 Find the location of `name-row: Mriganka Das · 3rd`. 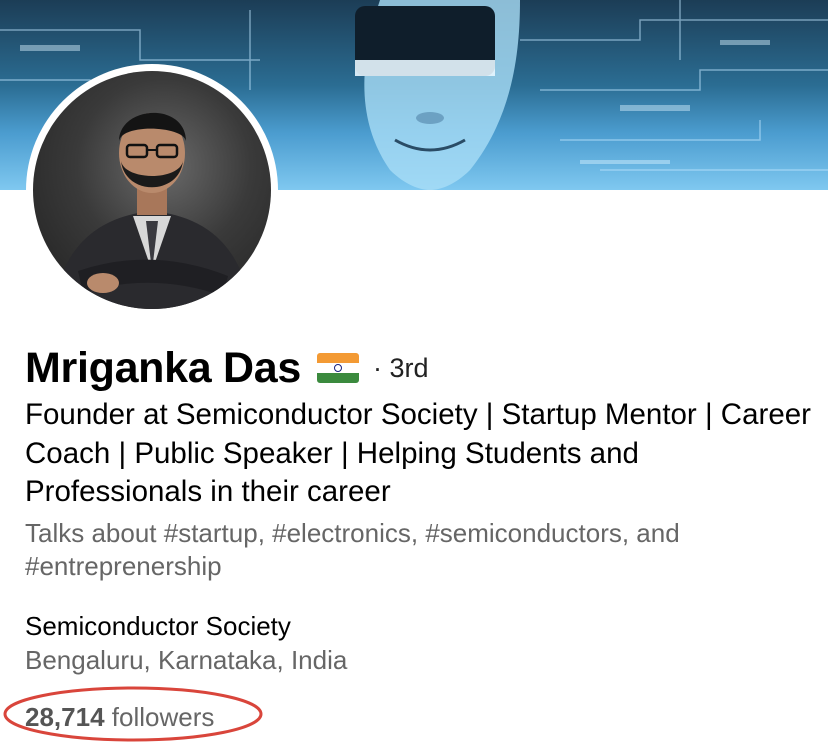

name-row: Mriganka Das · 3rd is located at coordinates (227, 368).